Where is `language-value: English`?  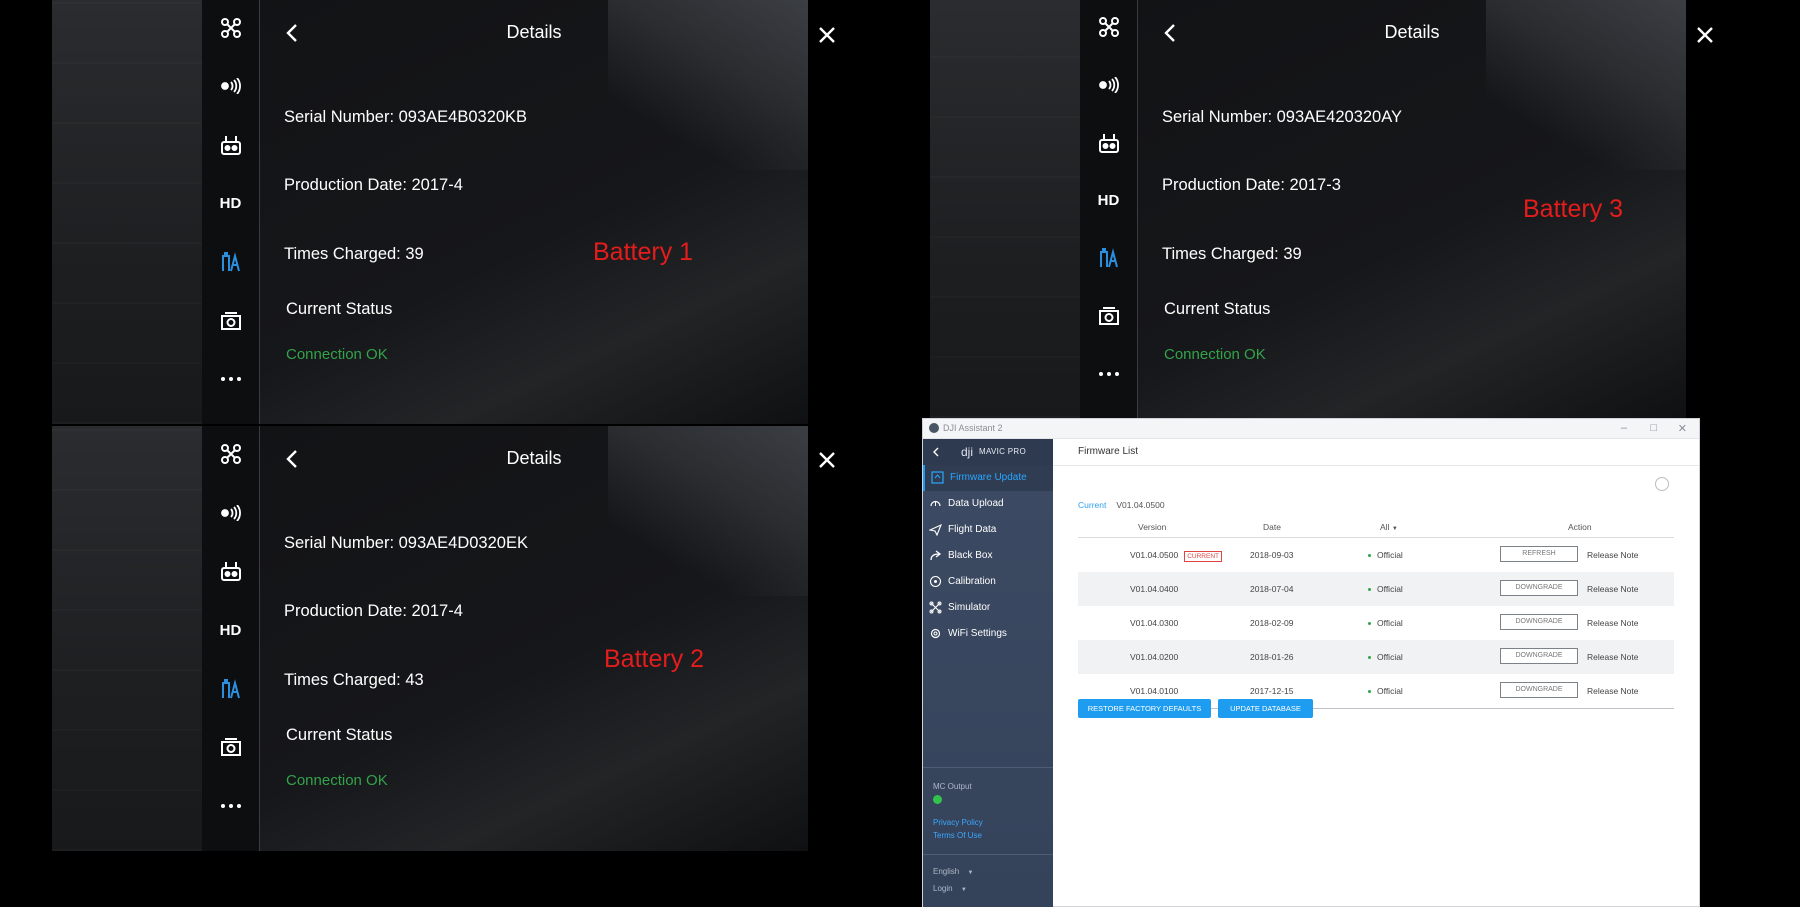 language-value: English is located at coordinates (946, 871).